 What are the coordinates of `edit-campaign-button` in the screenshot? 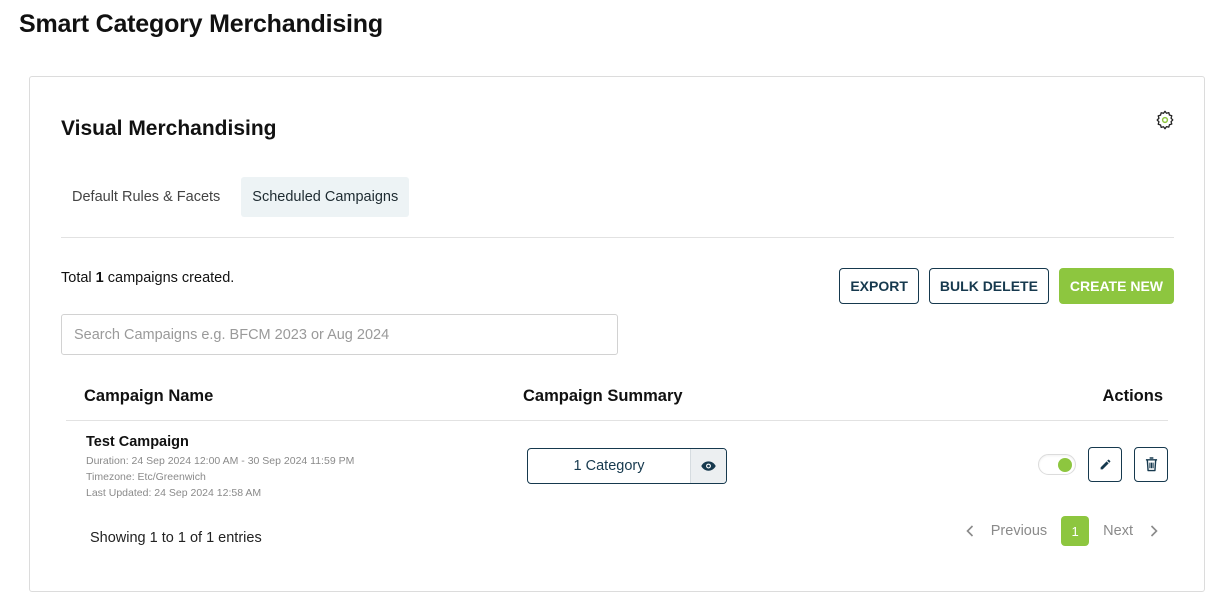 It's located at (1105, 464).